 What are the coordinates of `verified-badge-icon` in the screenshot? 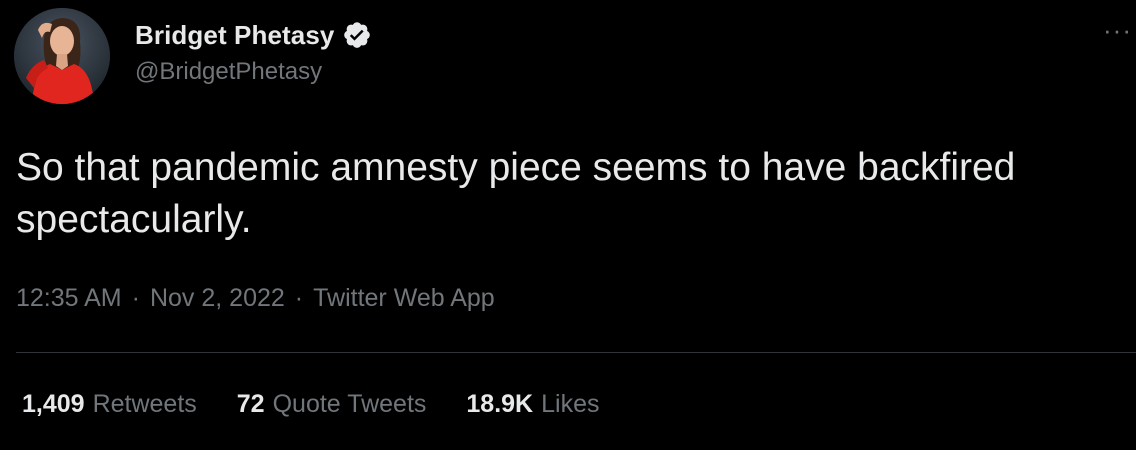 It's located at (357, 35).